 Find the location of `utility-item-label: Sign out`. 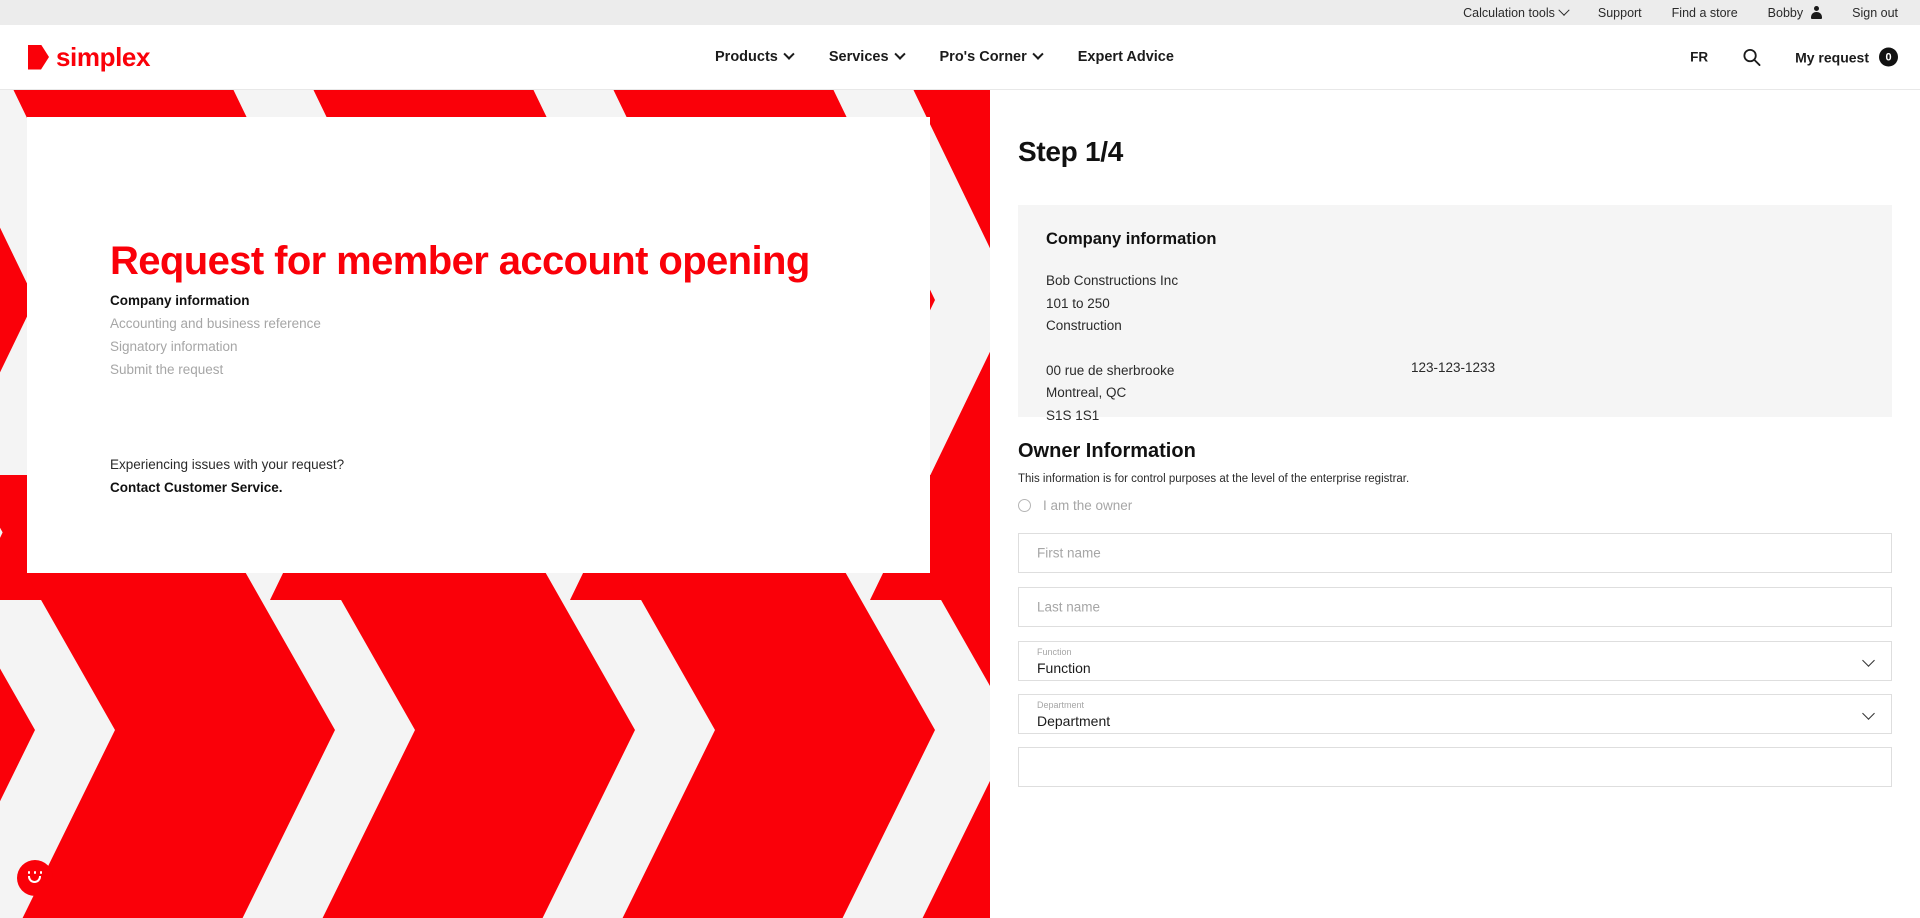

utility-item-label: Sign out is located at coordinates (1875, 12).